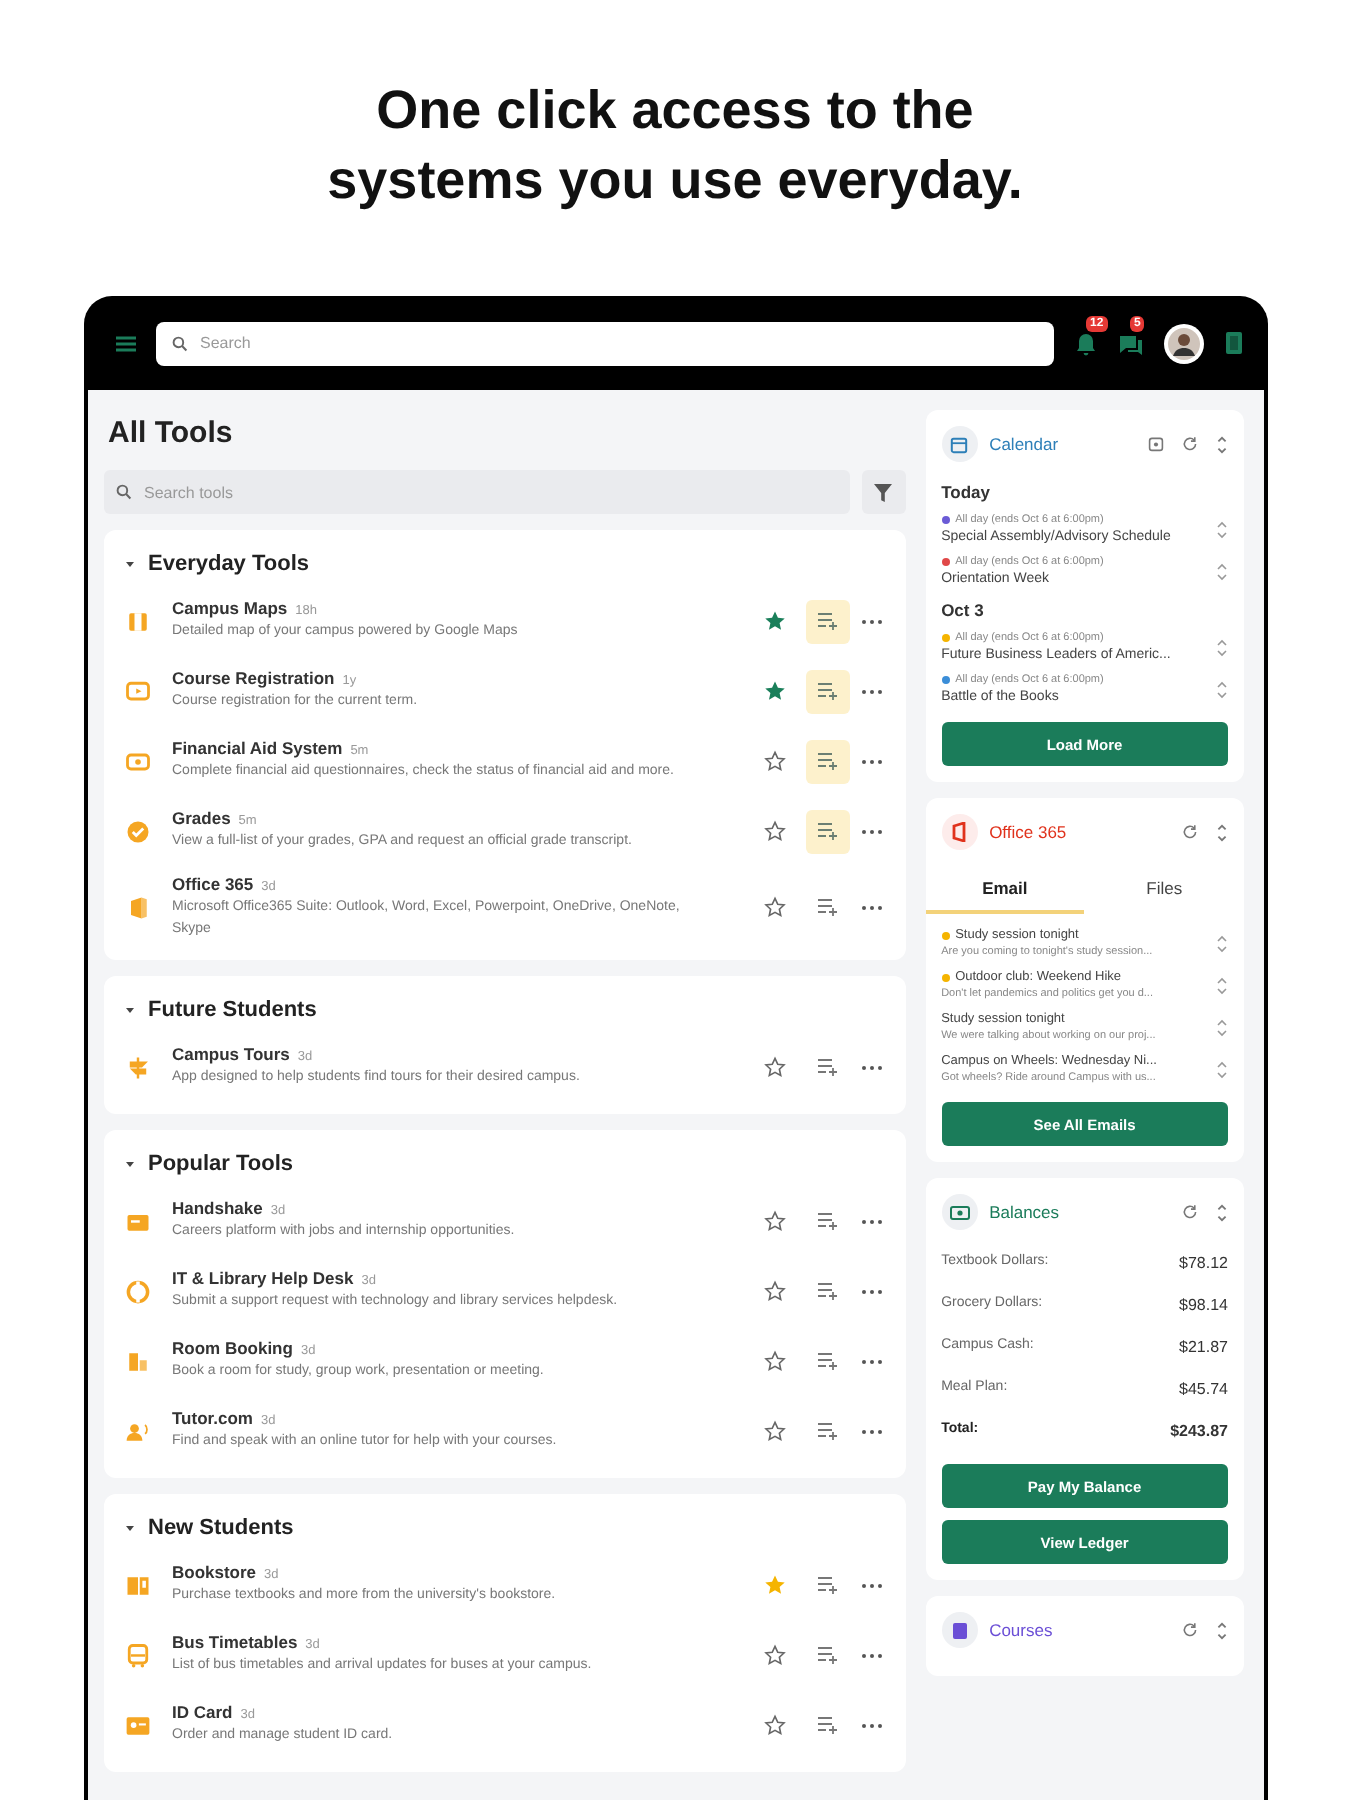  I want to click on tool-name: Tutor.com, so click(212, 1418).